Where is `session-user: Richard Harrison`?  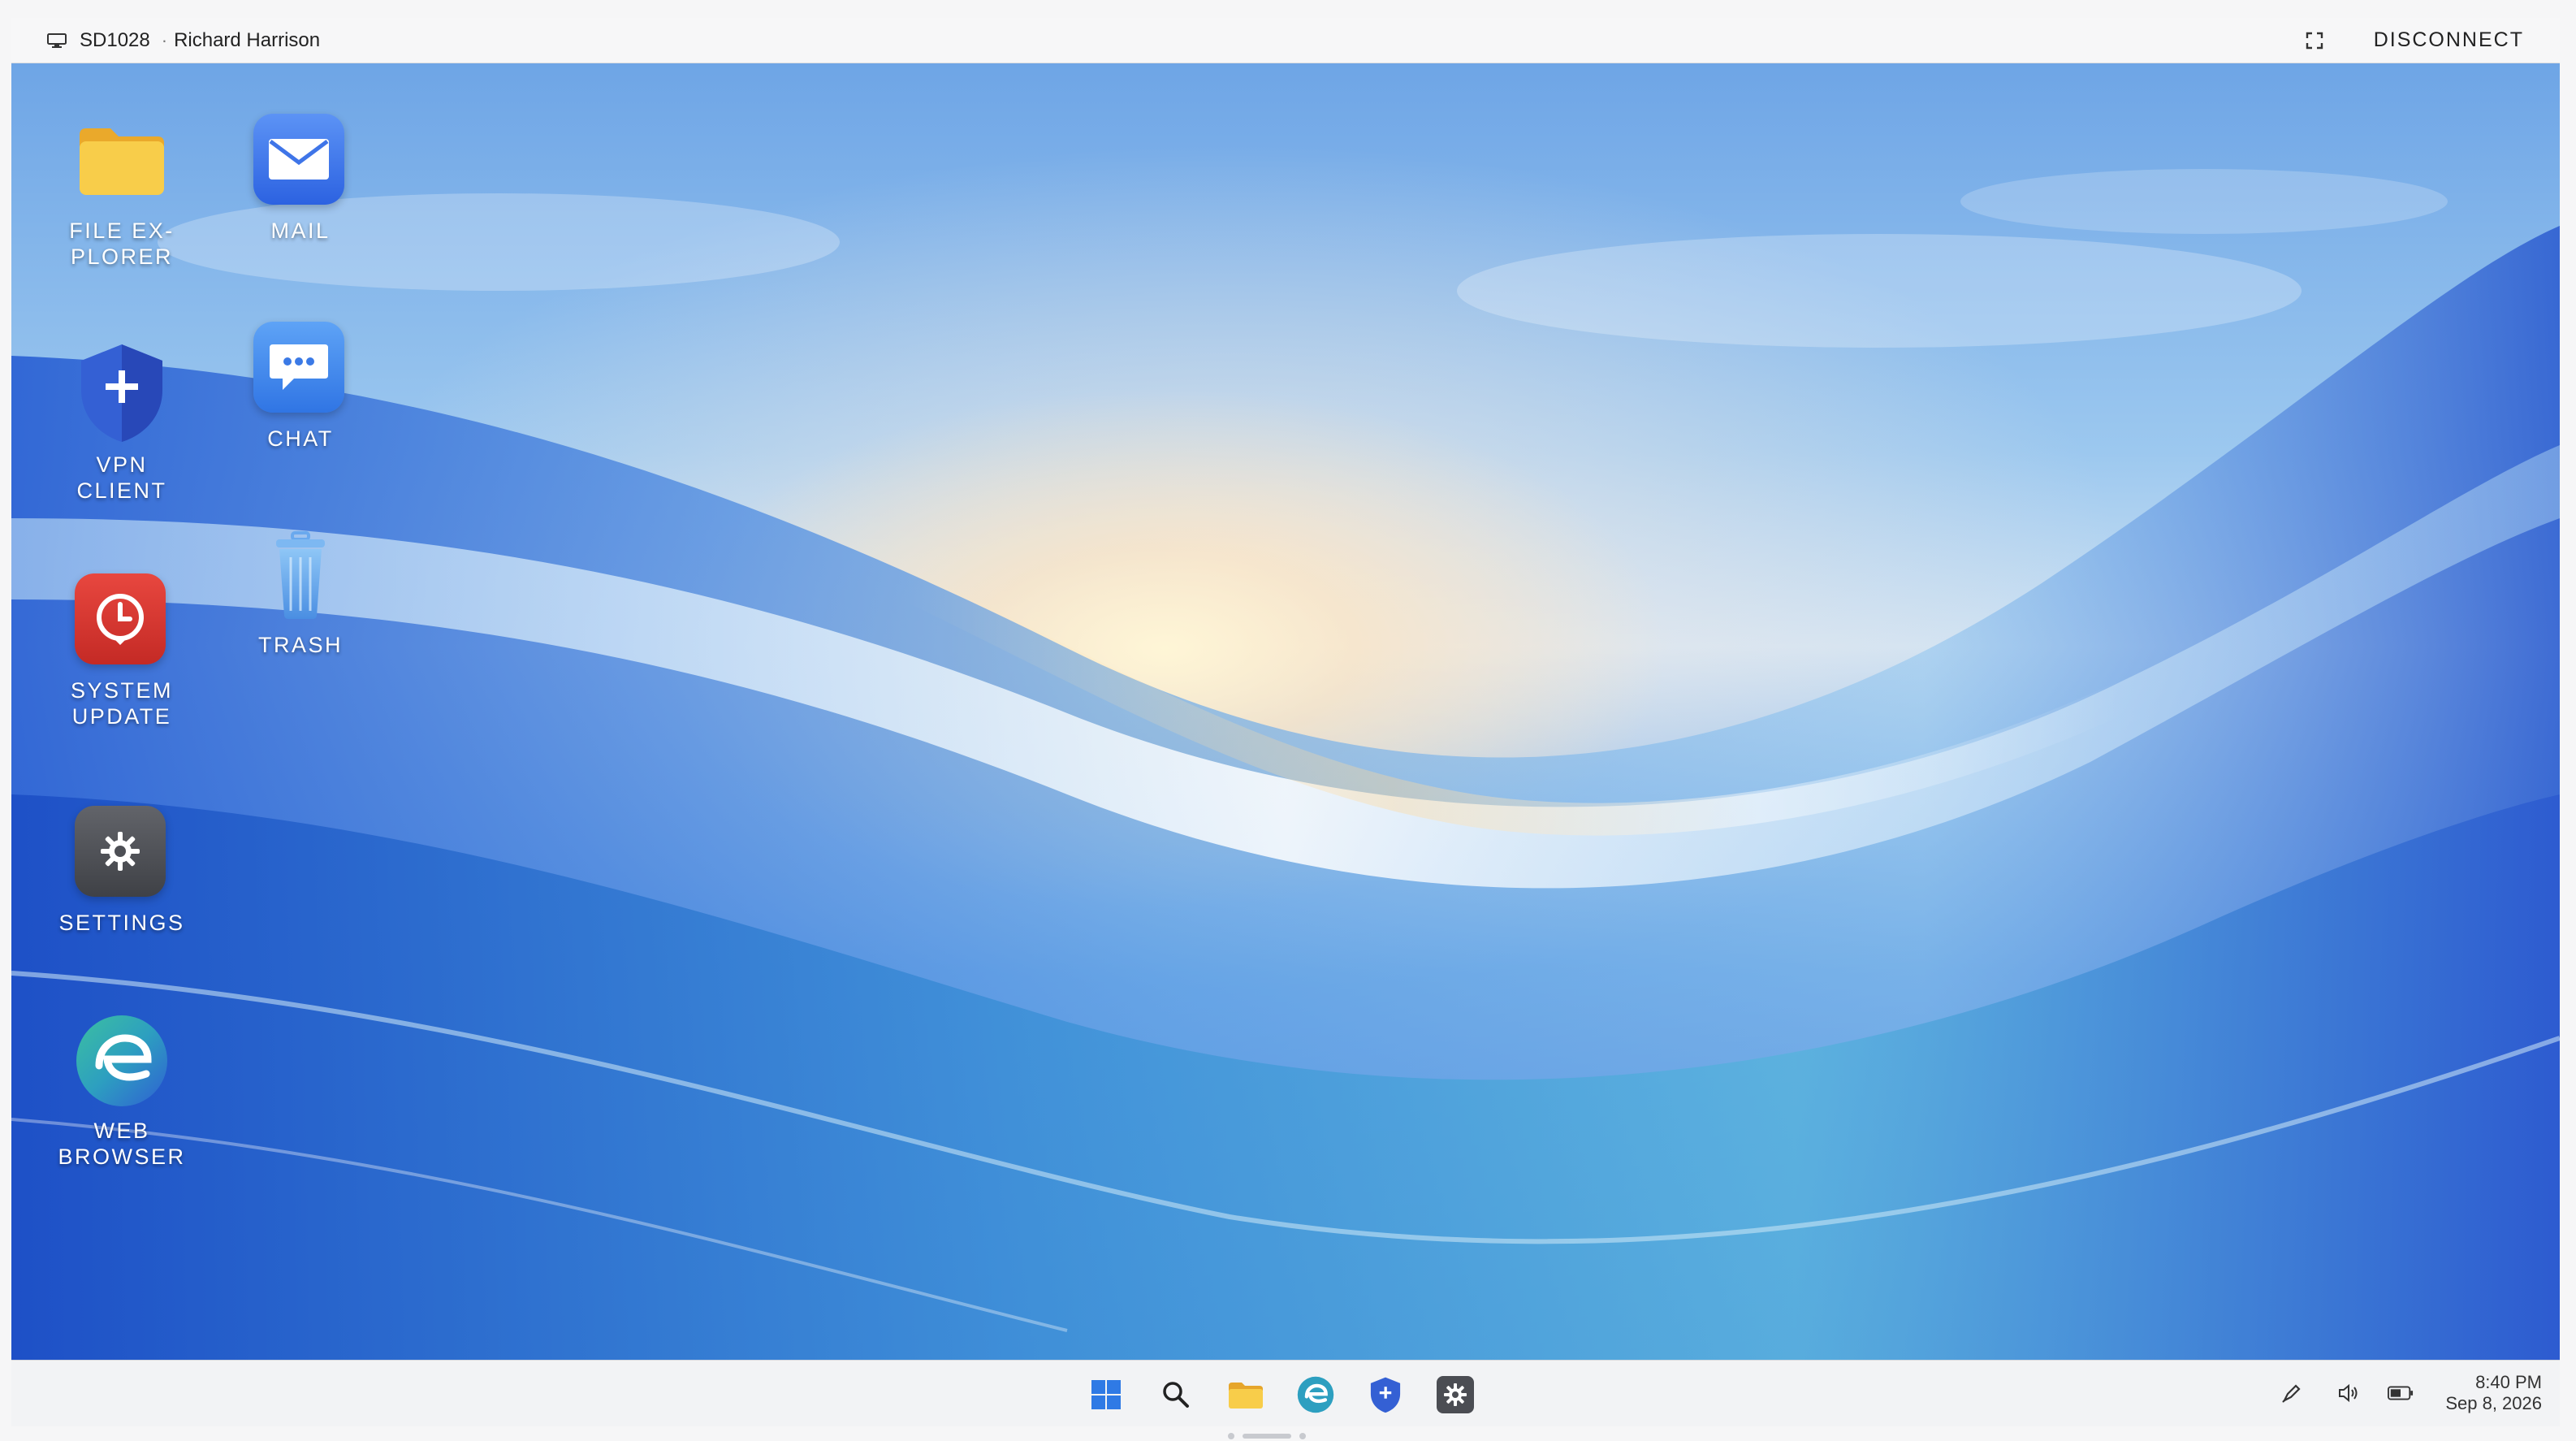
session-user: Richard Harrison is located at coordinates (247, 39).